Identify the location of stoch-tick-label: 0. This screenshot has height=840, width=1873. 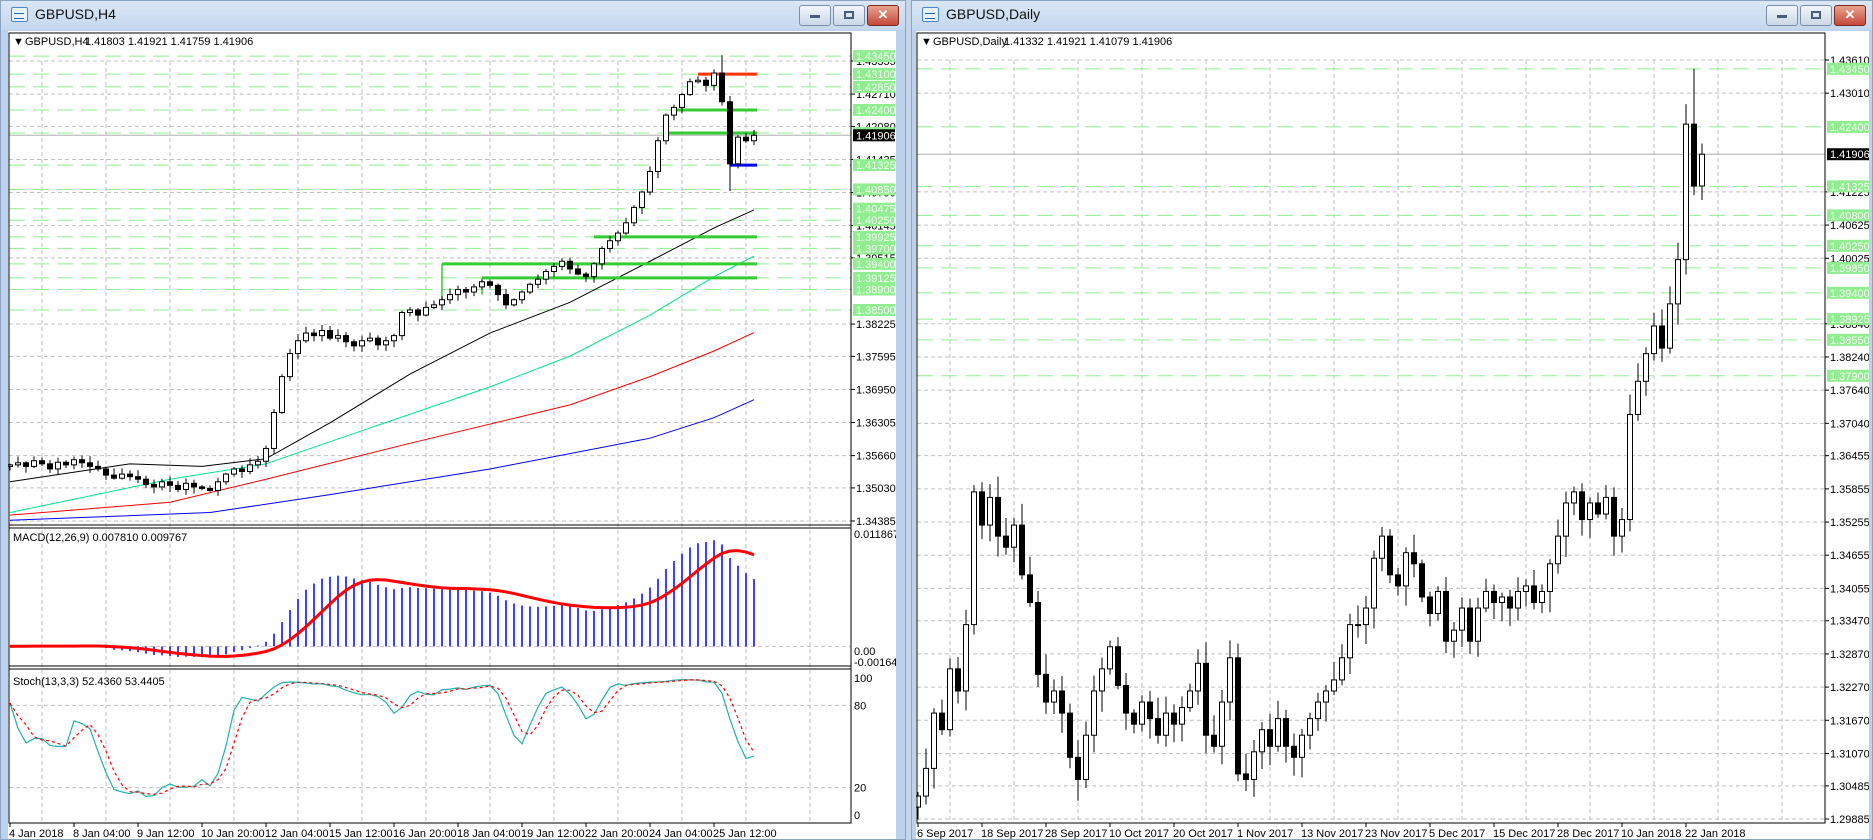
(857, 816).